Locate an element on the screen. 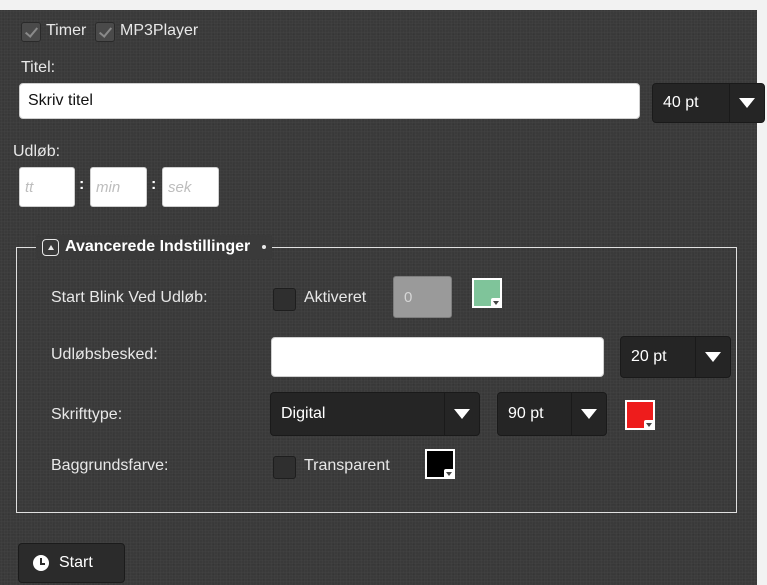 The height and width of the screenshot is (585, 767). timer-checkbox is located at coordinates (31, 32).